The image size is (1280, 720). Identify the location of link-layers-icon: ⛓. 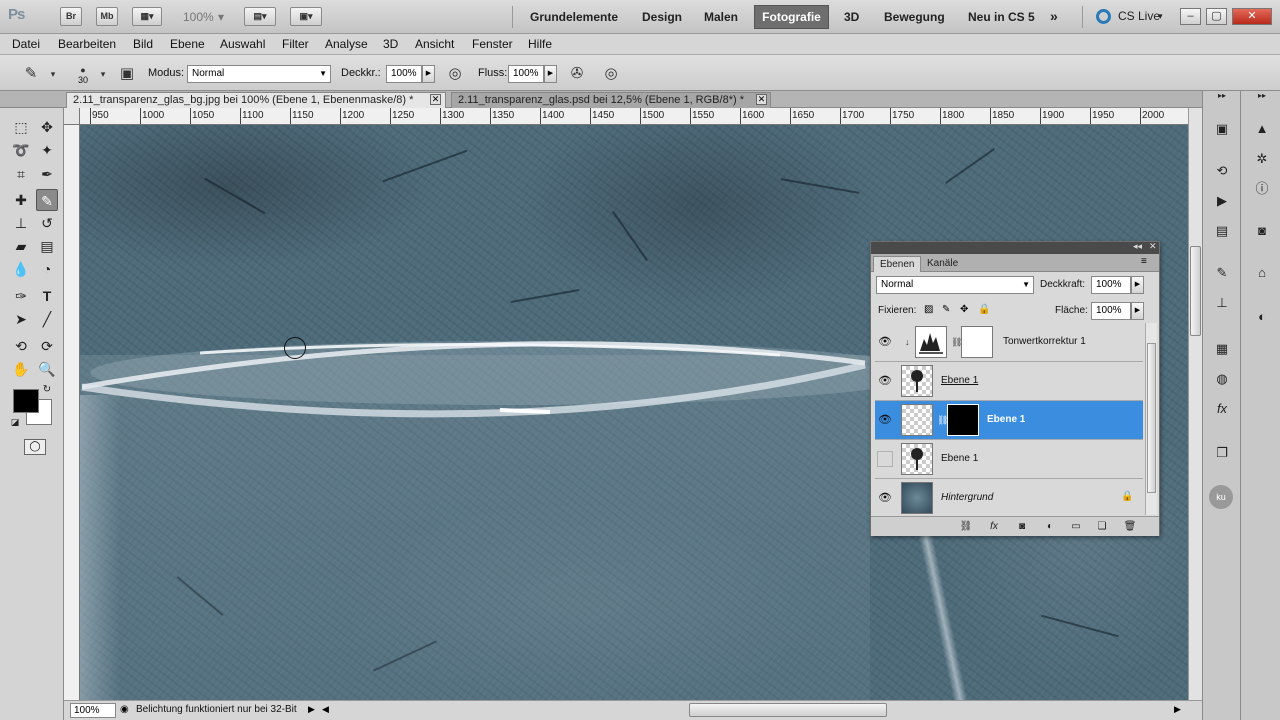
(966, 527).